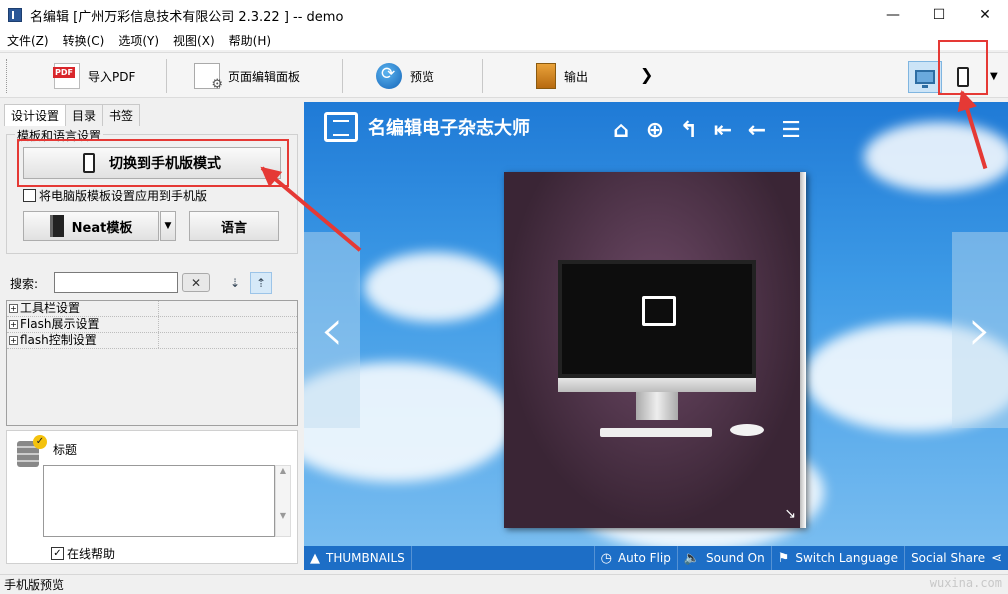 This screenshot has width=1008, height=594. I want to click on close-button: ✕, so click(985, 15).